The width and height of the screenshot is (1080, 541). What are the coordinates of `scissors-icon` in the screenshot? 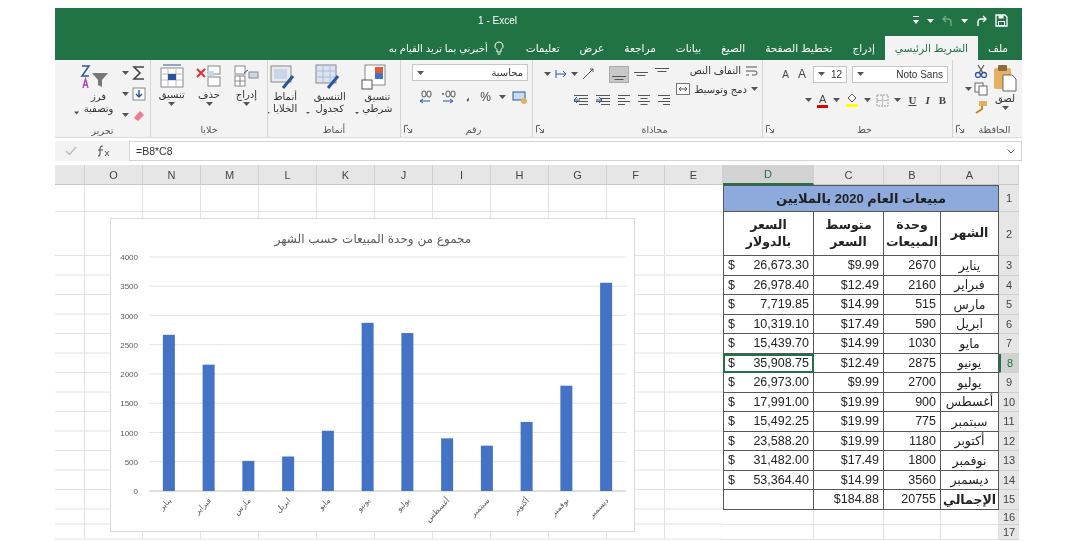 It's located at (981, 71).